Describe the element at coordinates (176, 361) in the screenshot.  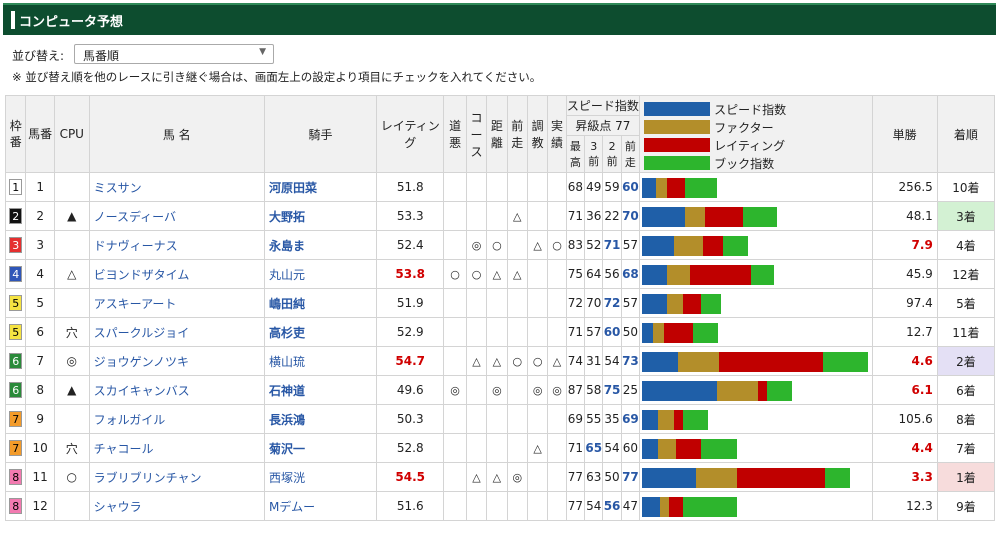
I see `horse-name-link: ジョウゲンノツキ` at that location.